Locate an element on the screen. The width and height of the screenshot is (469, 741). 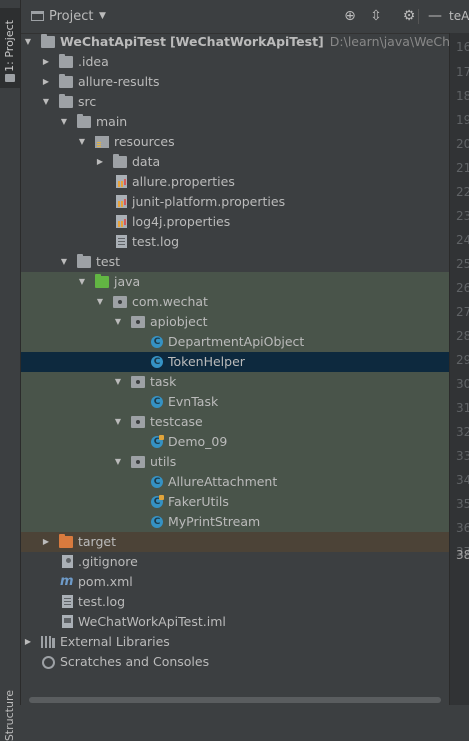
line-number: 23 is located at coordinates (462, 216).